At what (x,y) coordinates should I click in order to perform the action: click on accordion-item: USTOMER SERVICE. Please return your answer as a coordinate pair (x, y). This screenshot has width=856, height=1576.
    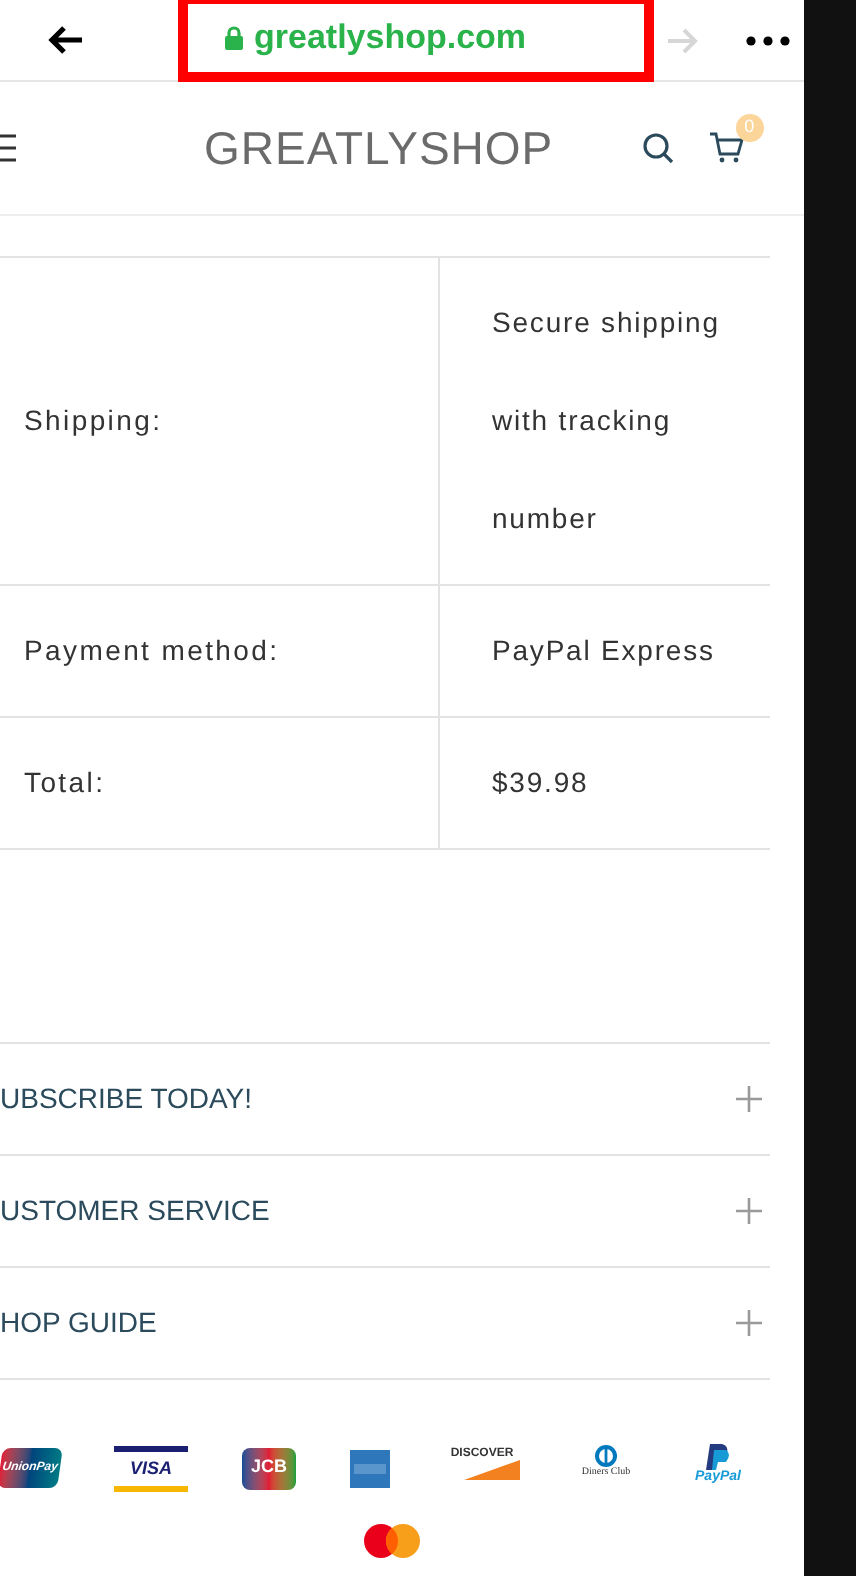
    Looking at the image, I should click on (385, 1212).